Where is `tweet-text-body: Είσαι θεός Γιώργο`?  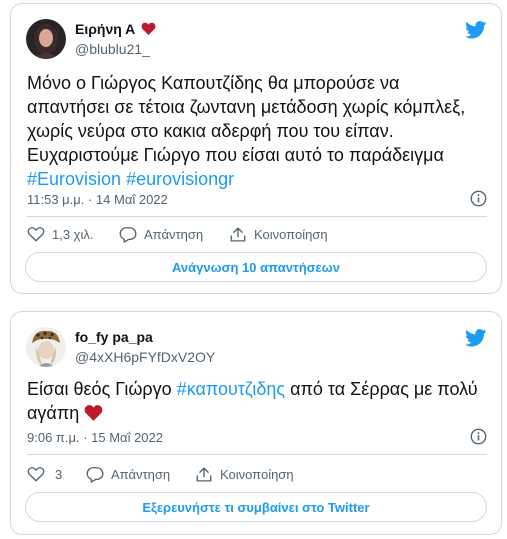 tweet-text-body: Είσαι θεός Γιώργο is located at coordinates (102, 389).